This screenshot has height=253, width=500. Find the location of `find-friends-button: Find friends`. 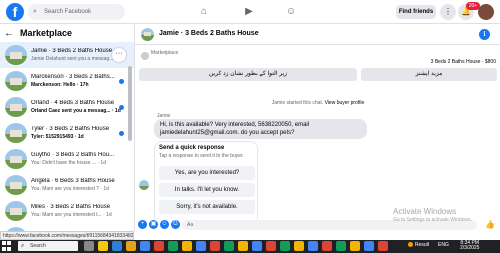

find-friends-button: Find friends is located at coordinates (416, 12).